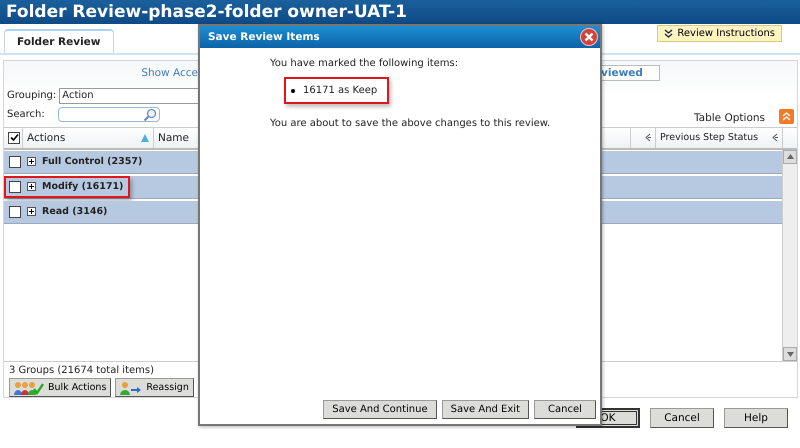  Describe the element at coordinates (485, 409) in the screenshot. I see `dialog-button: Save And Exit` at that location.